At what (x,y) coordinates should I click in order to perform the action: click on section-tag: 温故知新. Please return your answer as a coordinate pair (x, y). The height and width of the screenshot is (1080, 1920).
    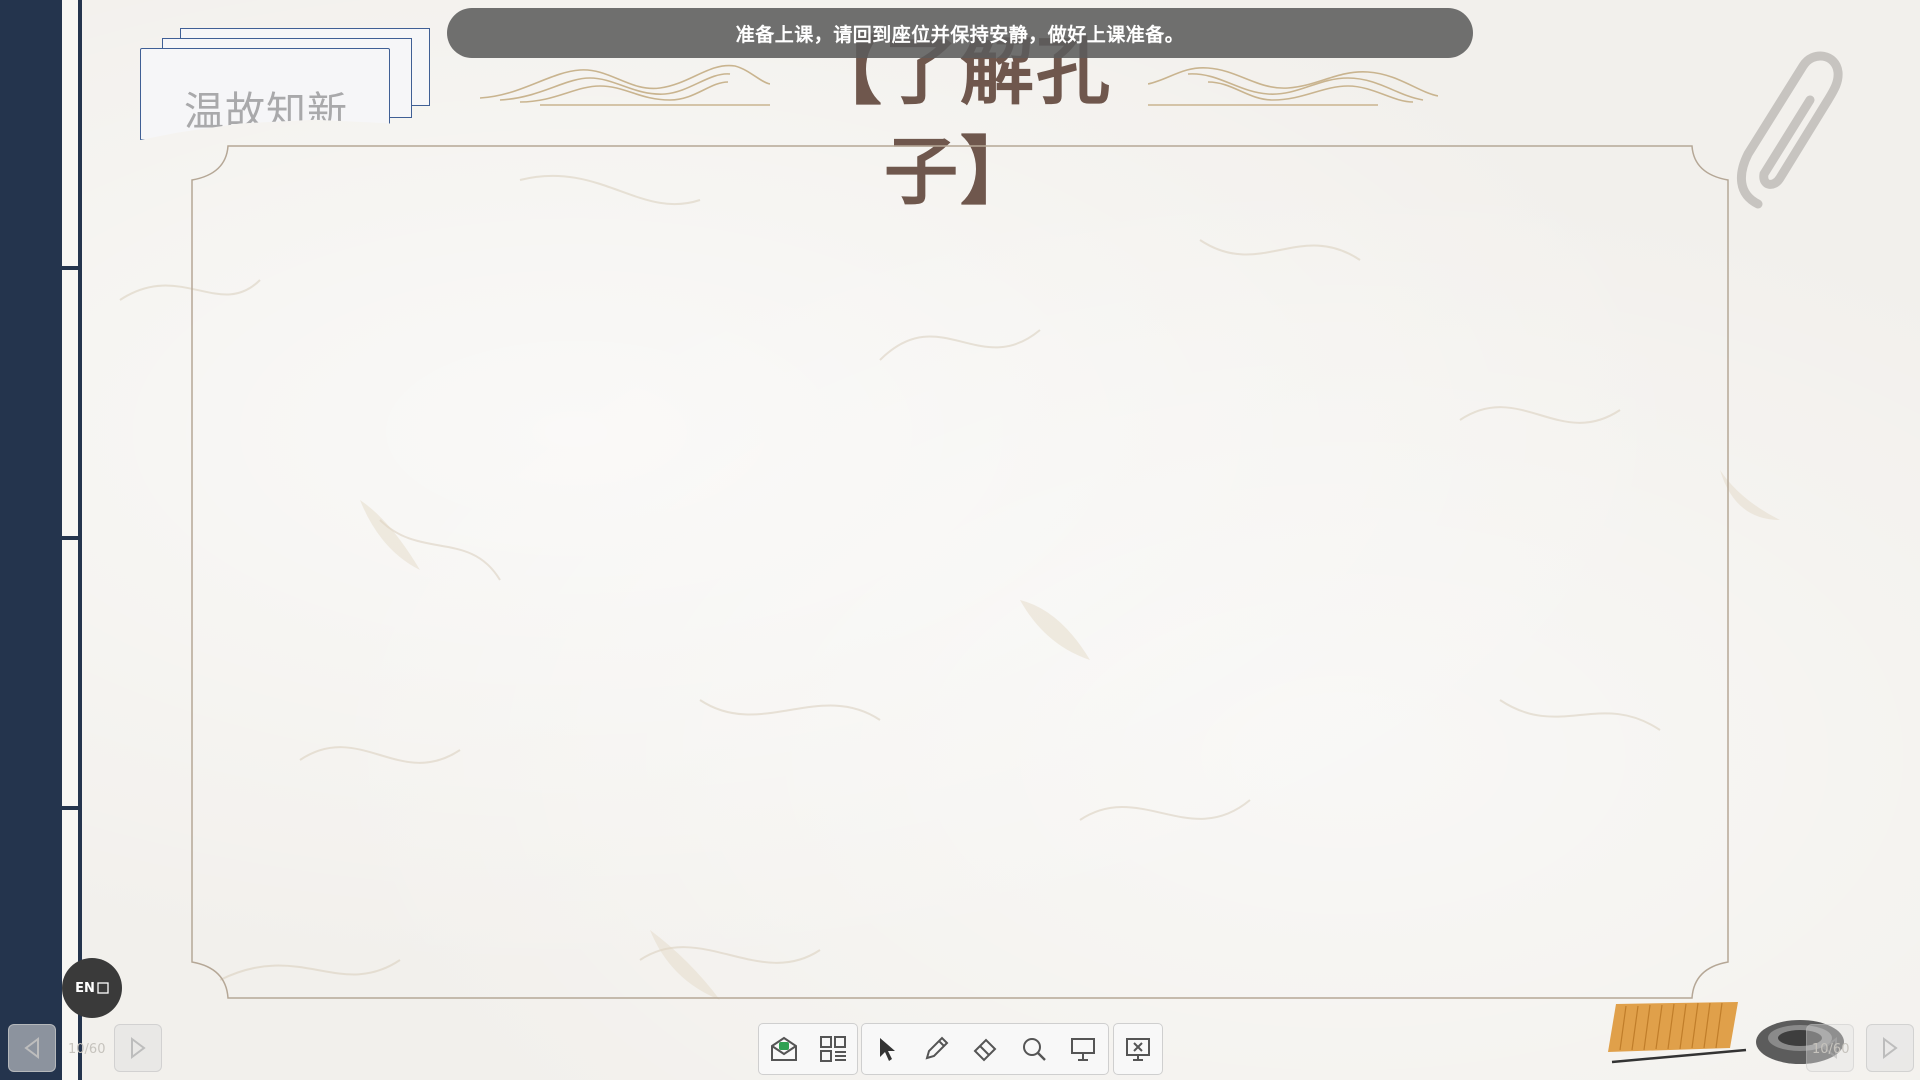
    Looking at the image, I should click on (290, 86).